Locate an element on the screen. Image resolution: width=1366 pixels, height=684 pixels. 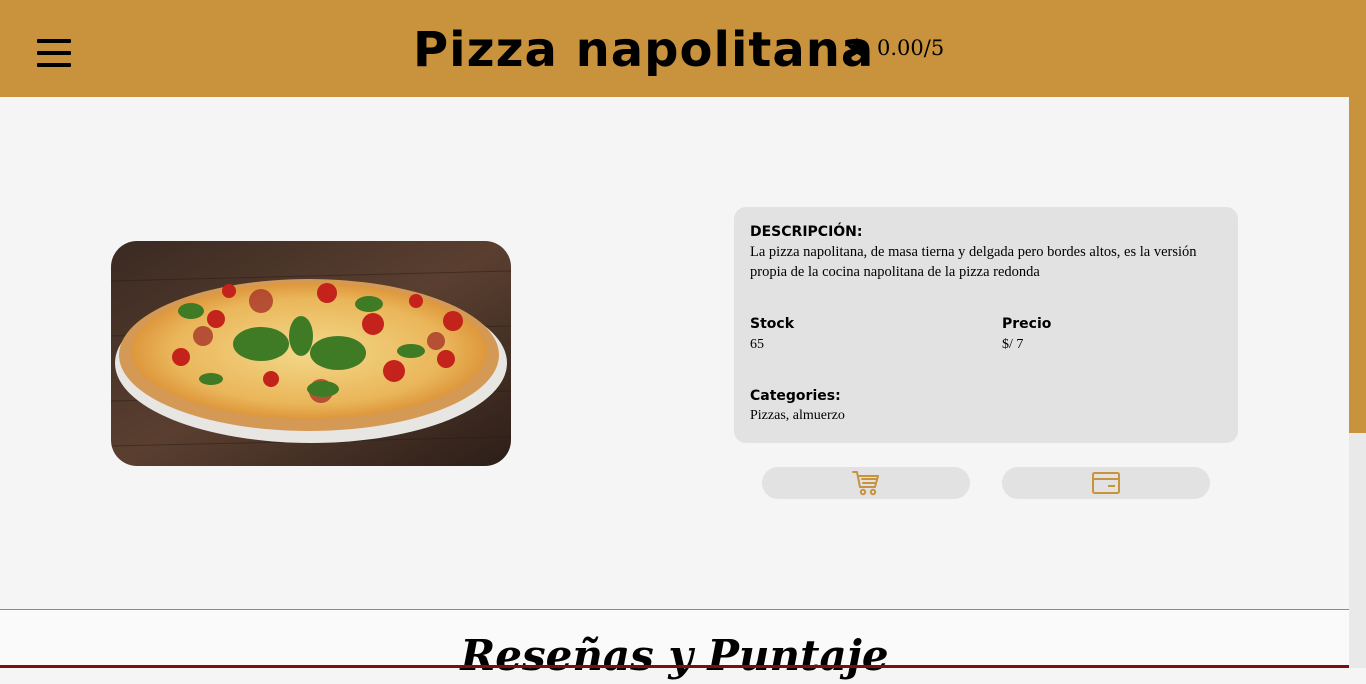
credit-card-icon is located at coordinates (1106, 483).